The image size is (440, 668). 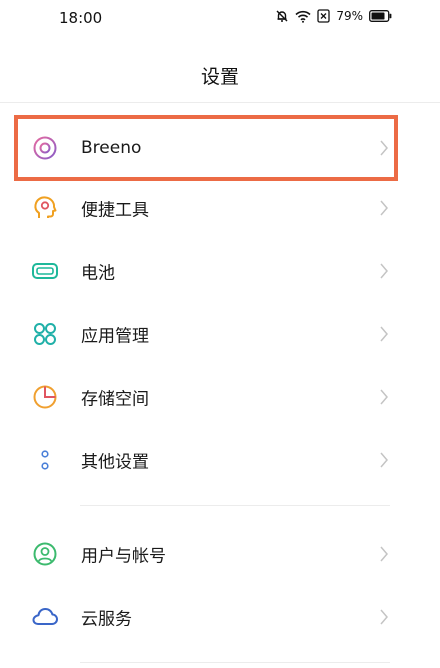 I want to click on settings-item-label: 电池, so click(x=98, y=273).